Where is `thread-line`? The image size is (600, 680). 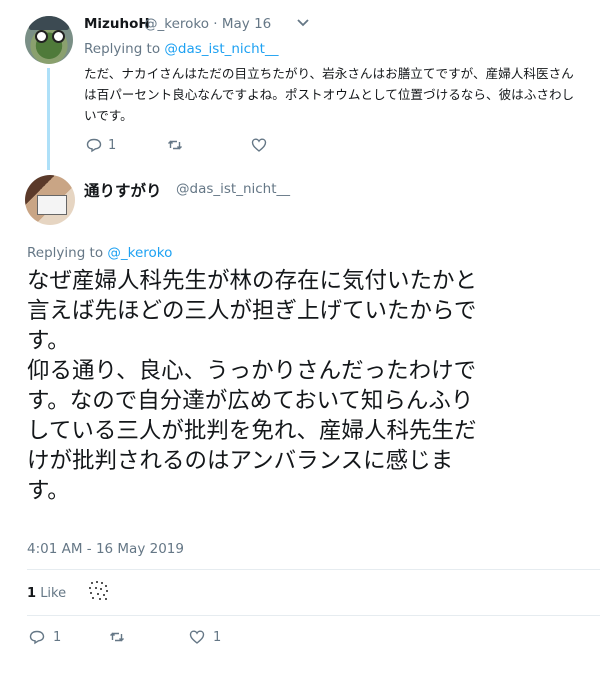
thread-line is located at coordinates (48, 119).